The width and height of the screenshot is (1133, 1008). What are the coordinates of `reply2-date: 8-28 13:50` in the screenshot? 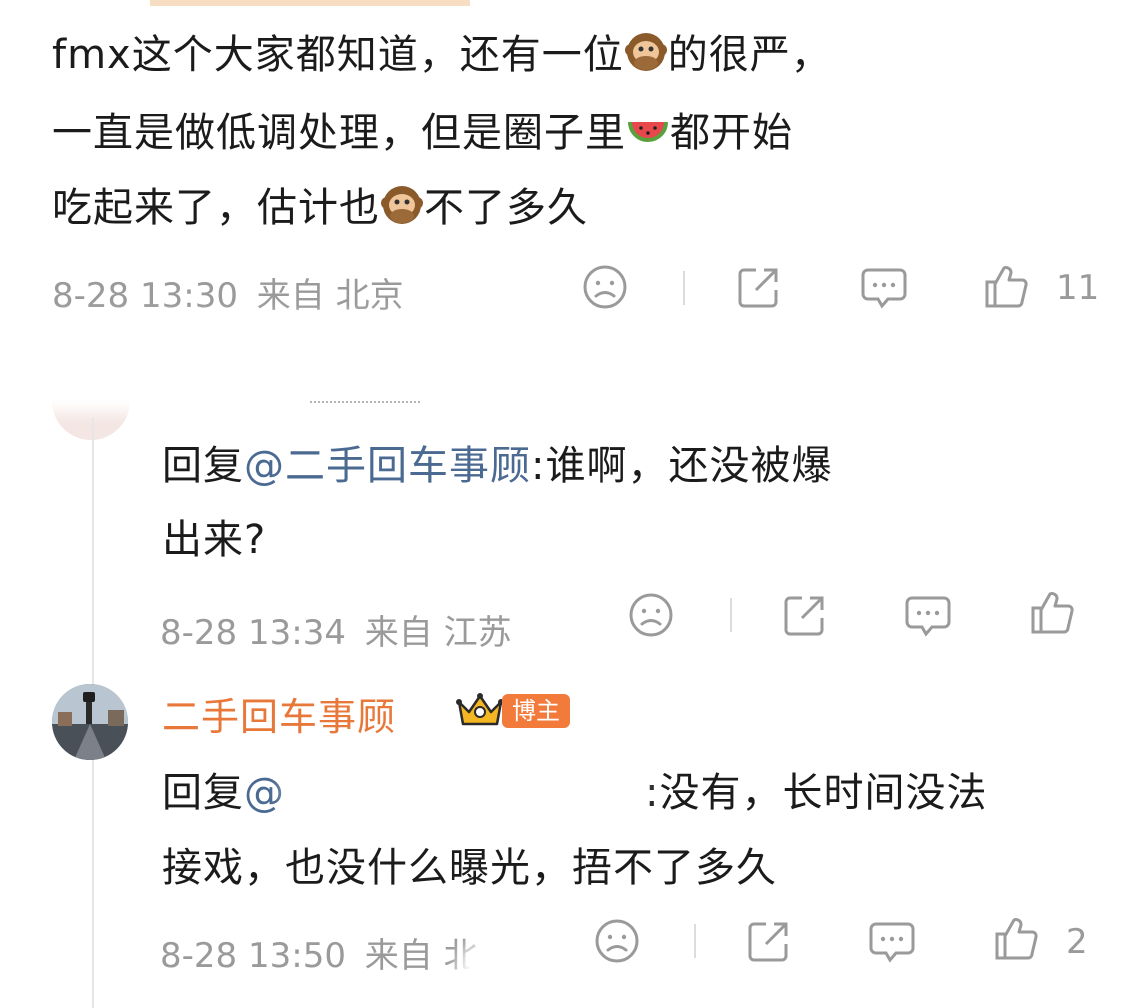 It's located at (253, 956).